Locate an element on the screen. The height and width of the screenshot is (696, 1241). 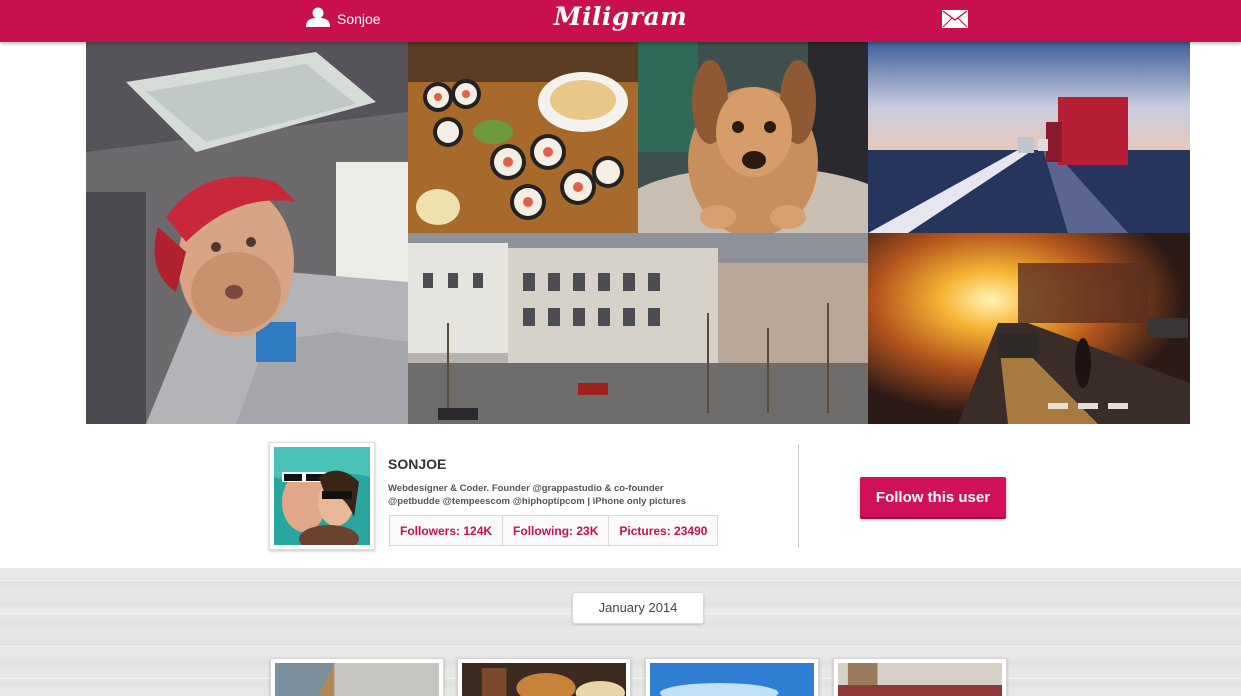
photo-puppy is located at coordinates (753, 137).